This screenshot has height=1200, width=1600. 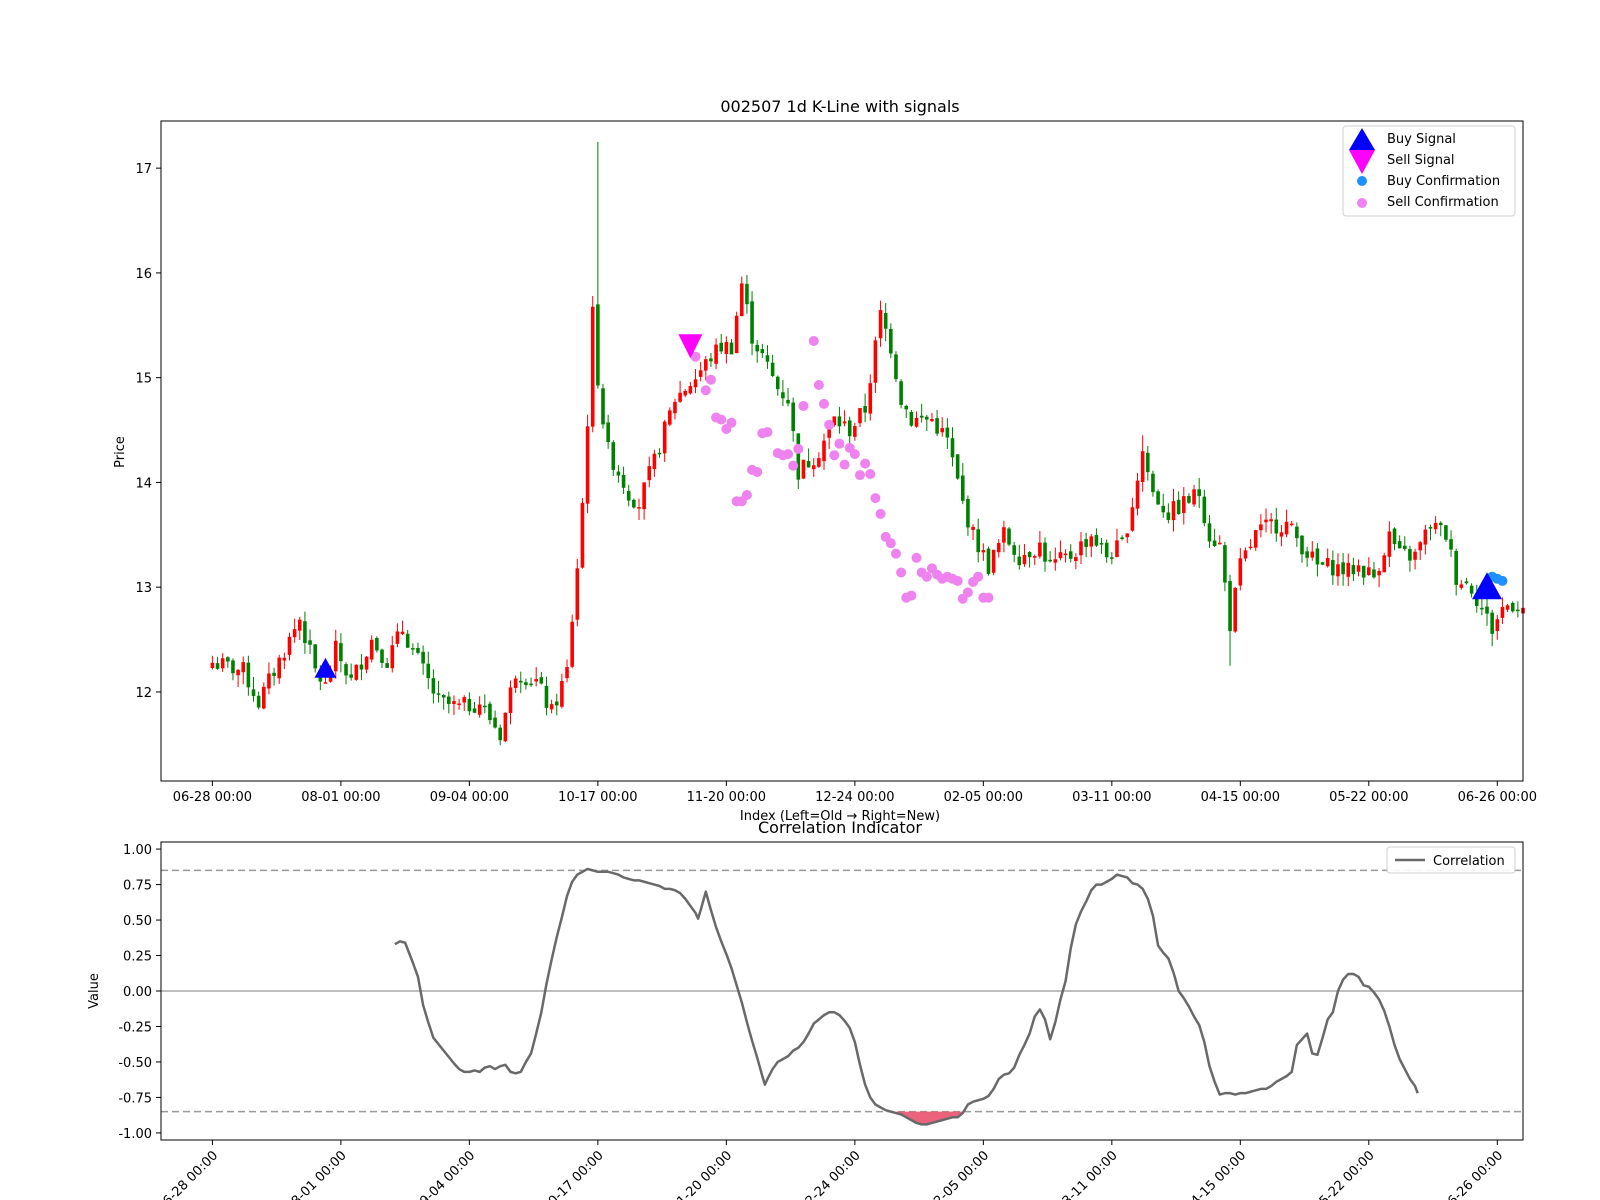 What do you see at coordinates (469, 797) in the screenshot?
I see `index-tick-label: 09-04 00:00` at bounding box center [469, 797].